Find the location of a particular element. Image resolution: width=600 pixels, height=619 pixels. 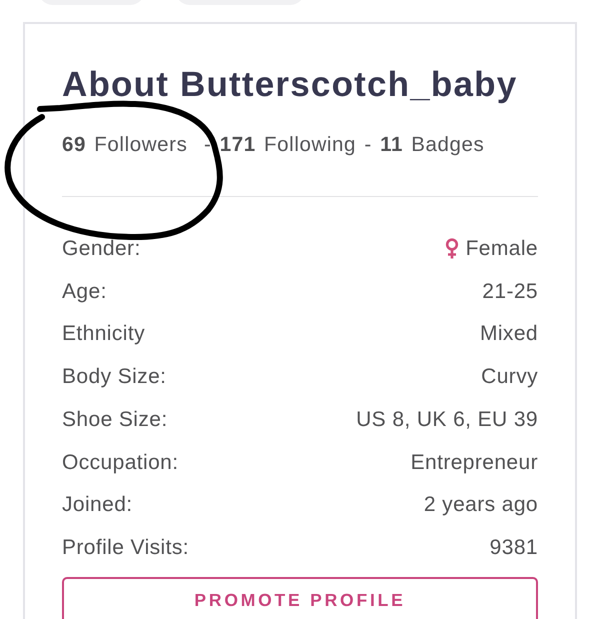

detail-value: 2 years ago is located at coordinates (481, 505).